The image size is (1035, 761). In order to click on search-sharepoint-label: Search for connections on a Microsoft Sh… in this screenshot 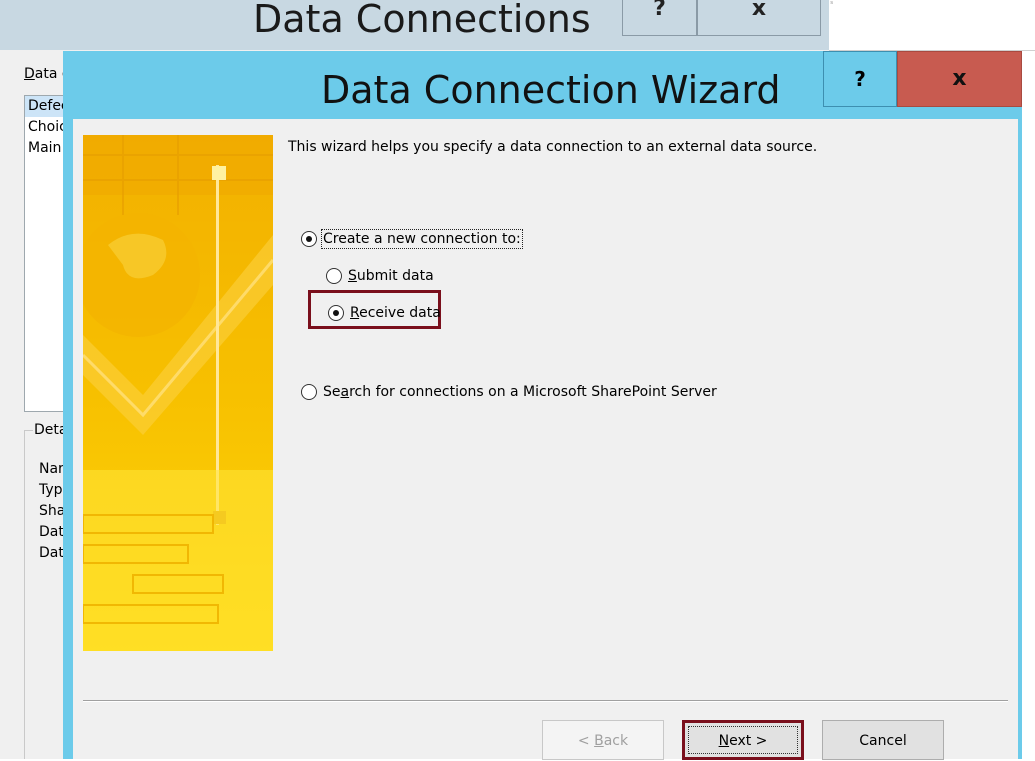, I will do `click(520, 392)`.